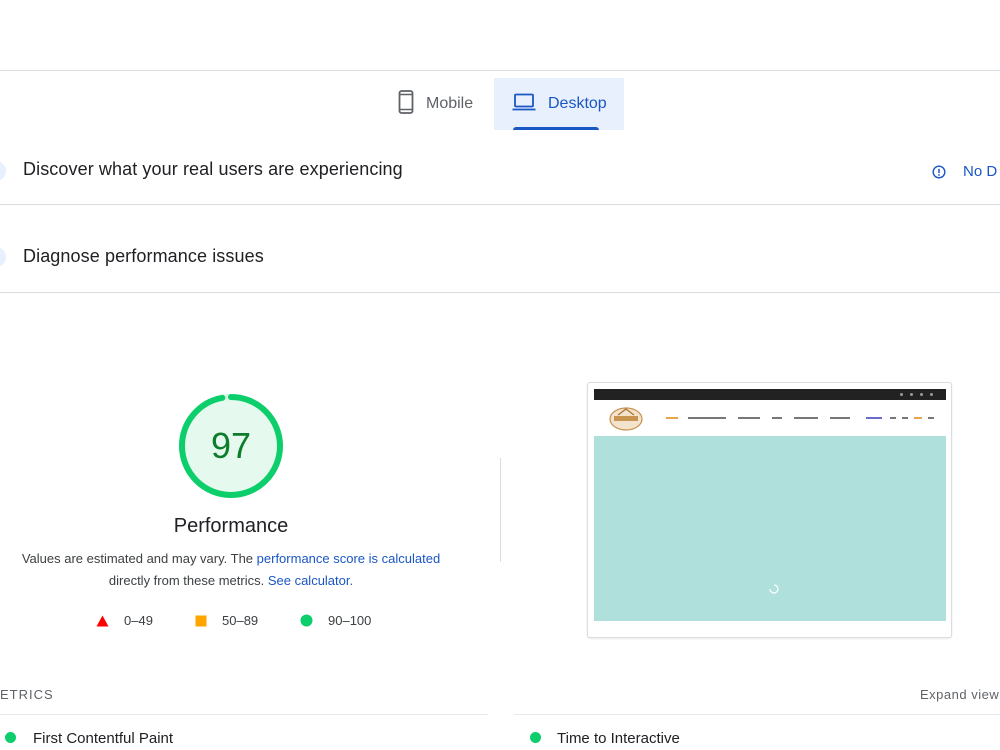 This screenshot has width=1000, height=750. I want to click on metric-name: Time to Interactive, so click(618, 738).